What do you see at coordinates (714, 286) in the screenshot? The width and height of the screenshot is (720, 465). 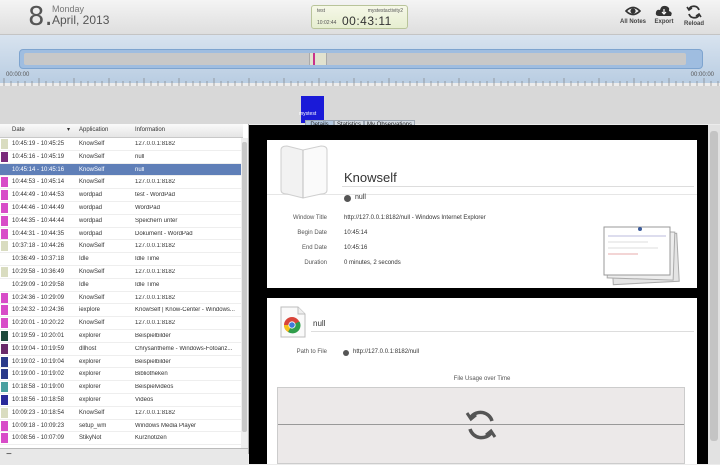 I see `details-scrollbar-thumb` at bounding box center [714, 286].